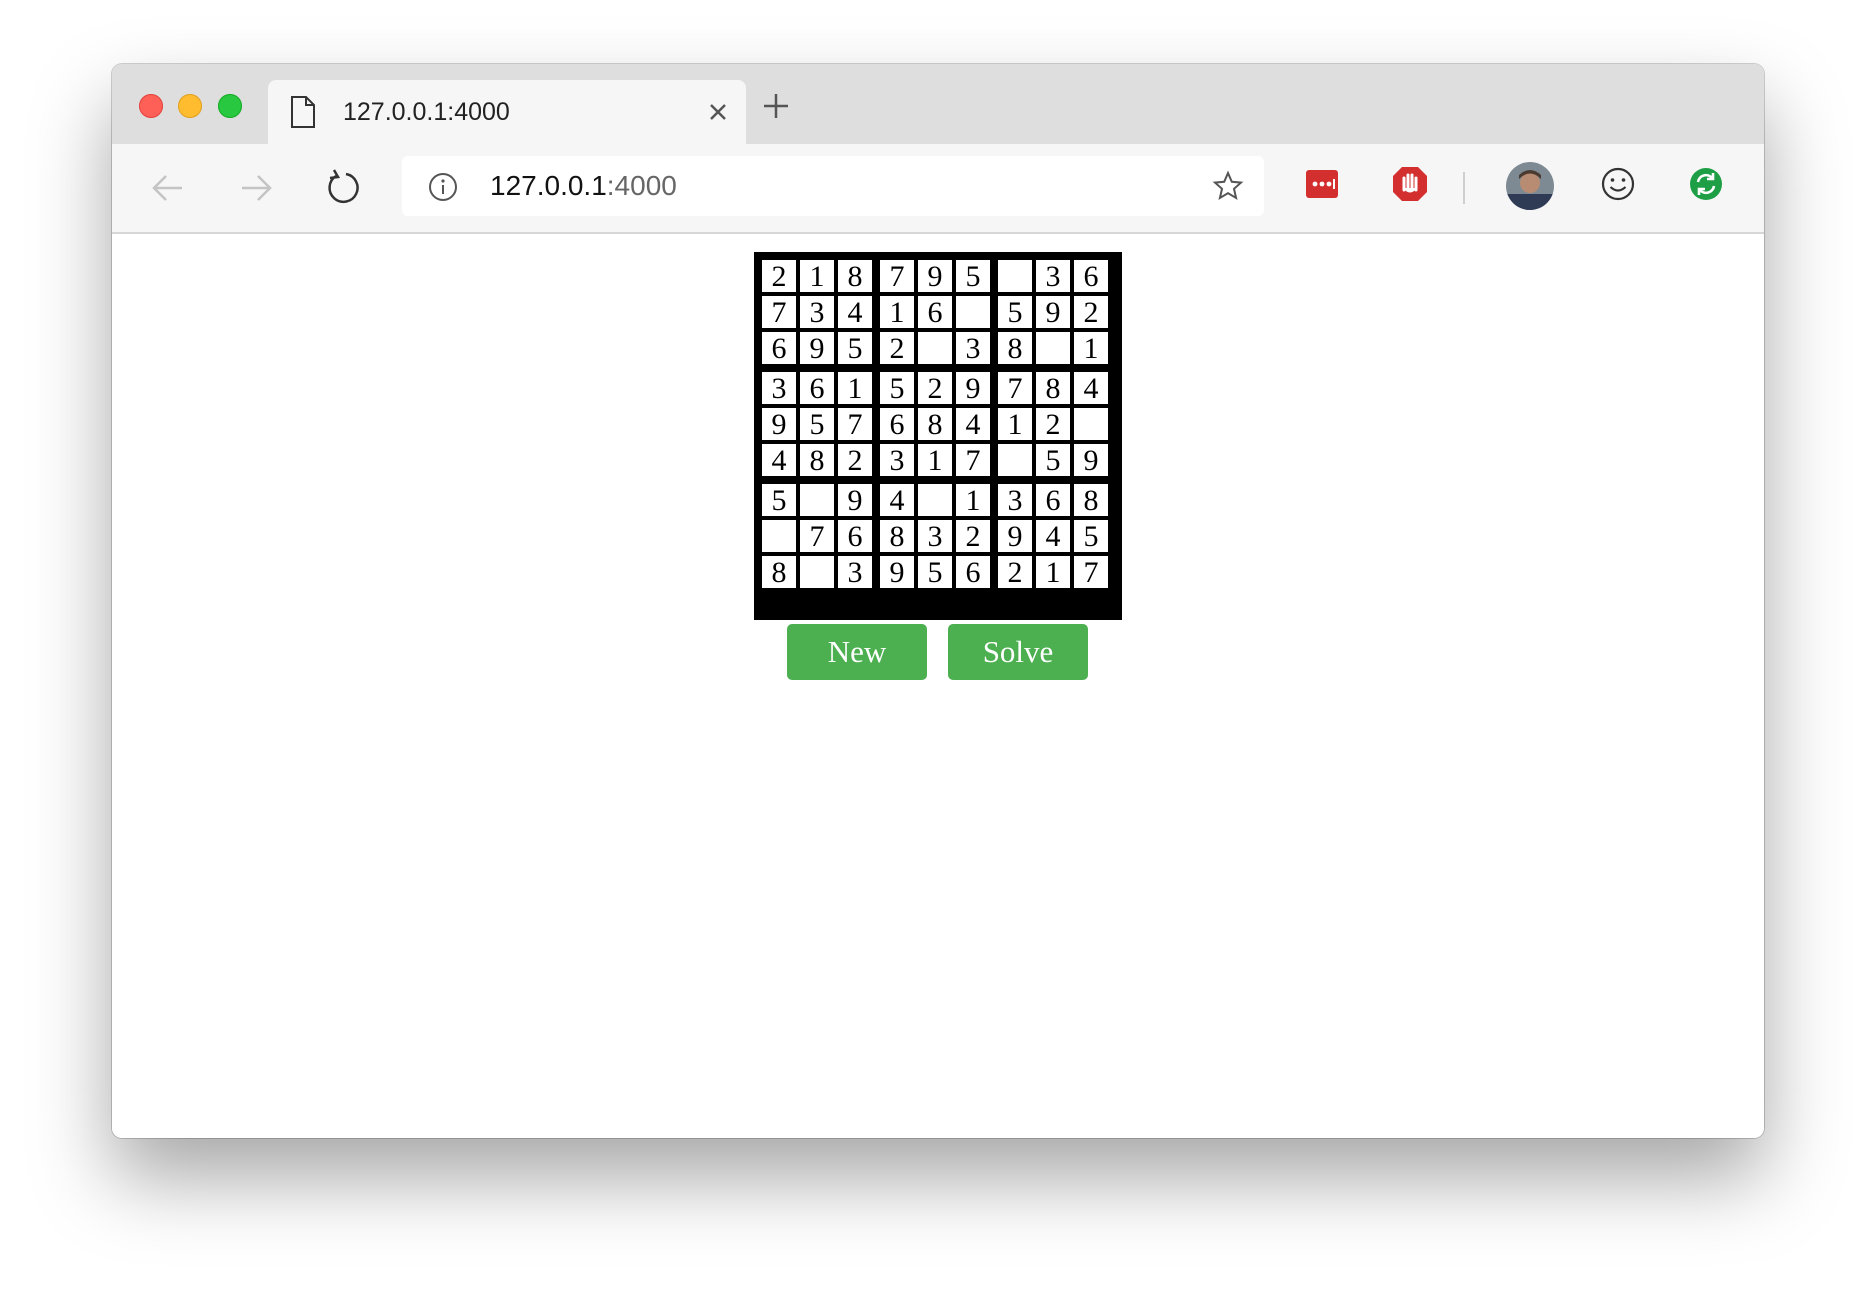  What do you see at coordinates (1228, 186) in the screenshot?
I see `bookmark-star-icon` at bounding box center [1228, 186].